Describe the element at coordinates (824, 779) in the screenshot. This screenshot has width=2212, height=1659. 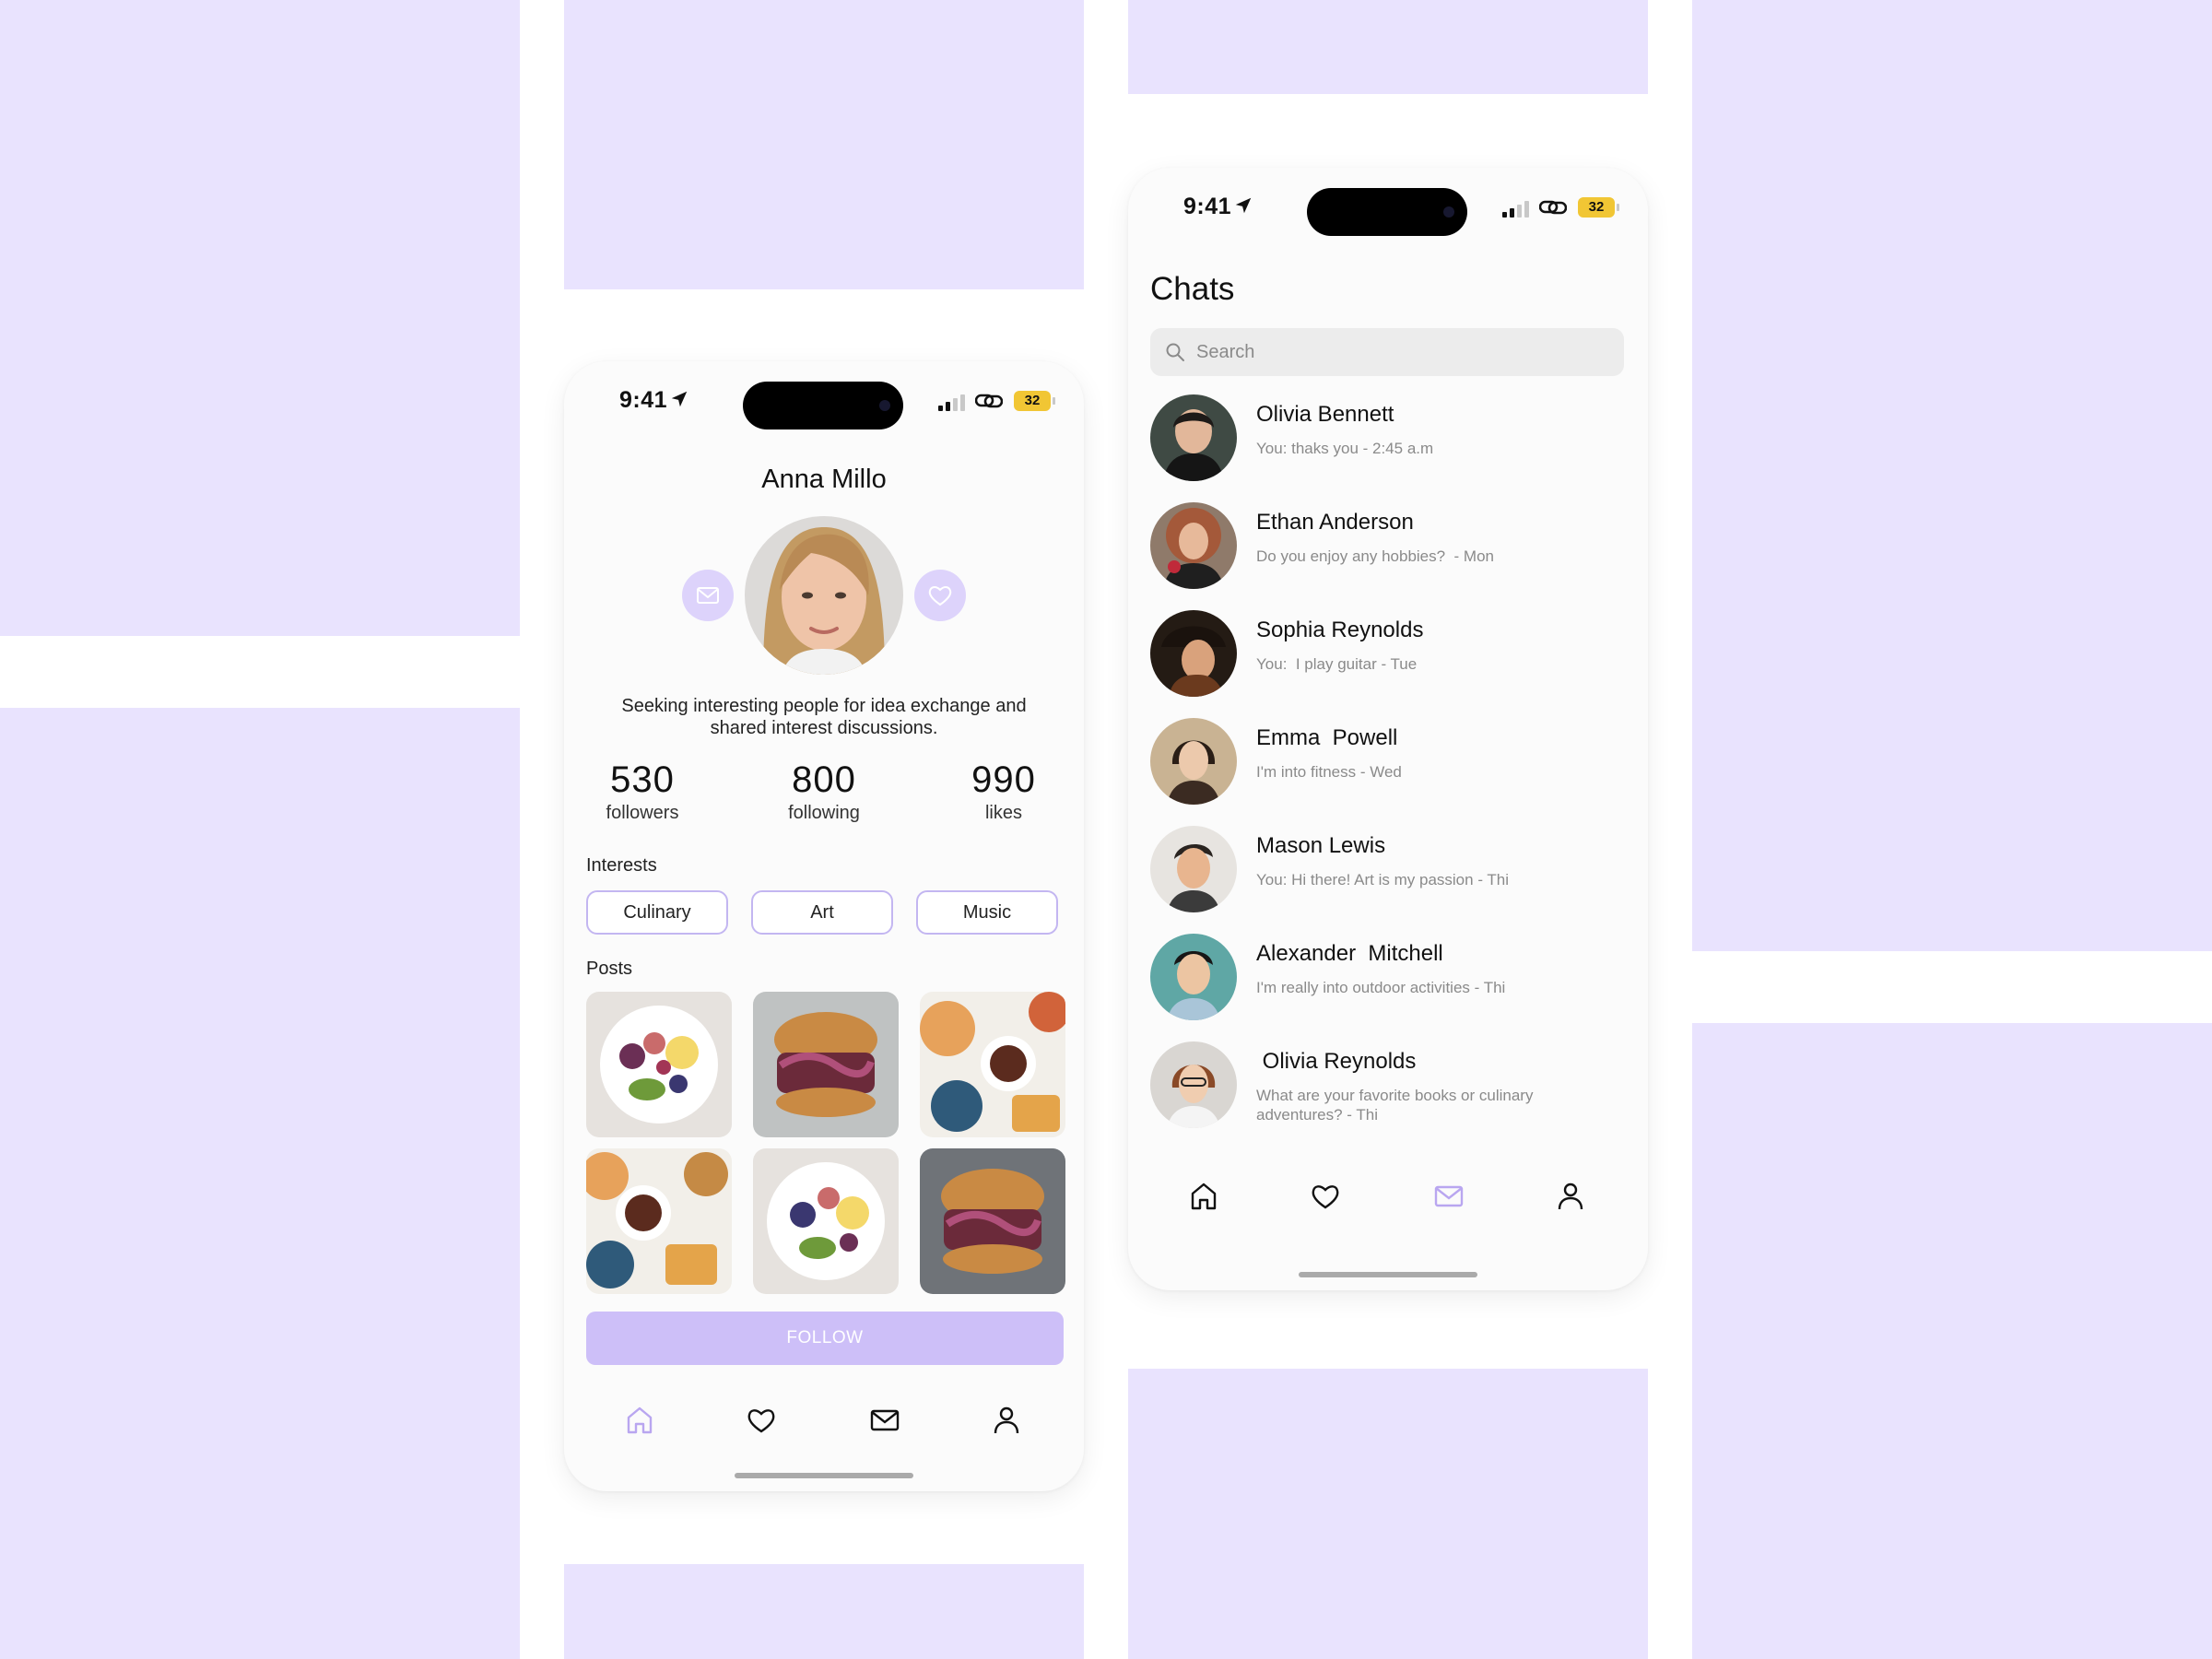
I see `stat-value: 800` at that location.